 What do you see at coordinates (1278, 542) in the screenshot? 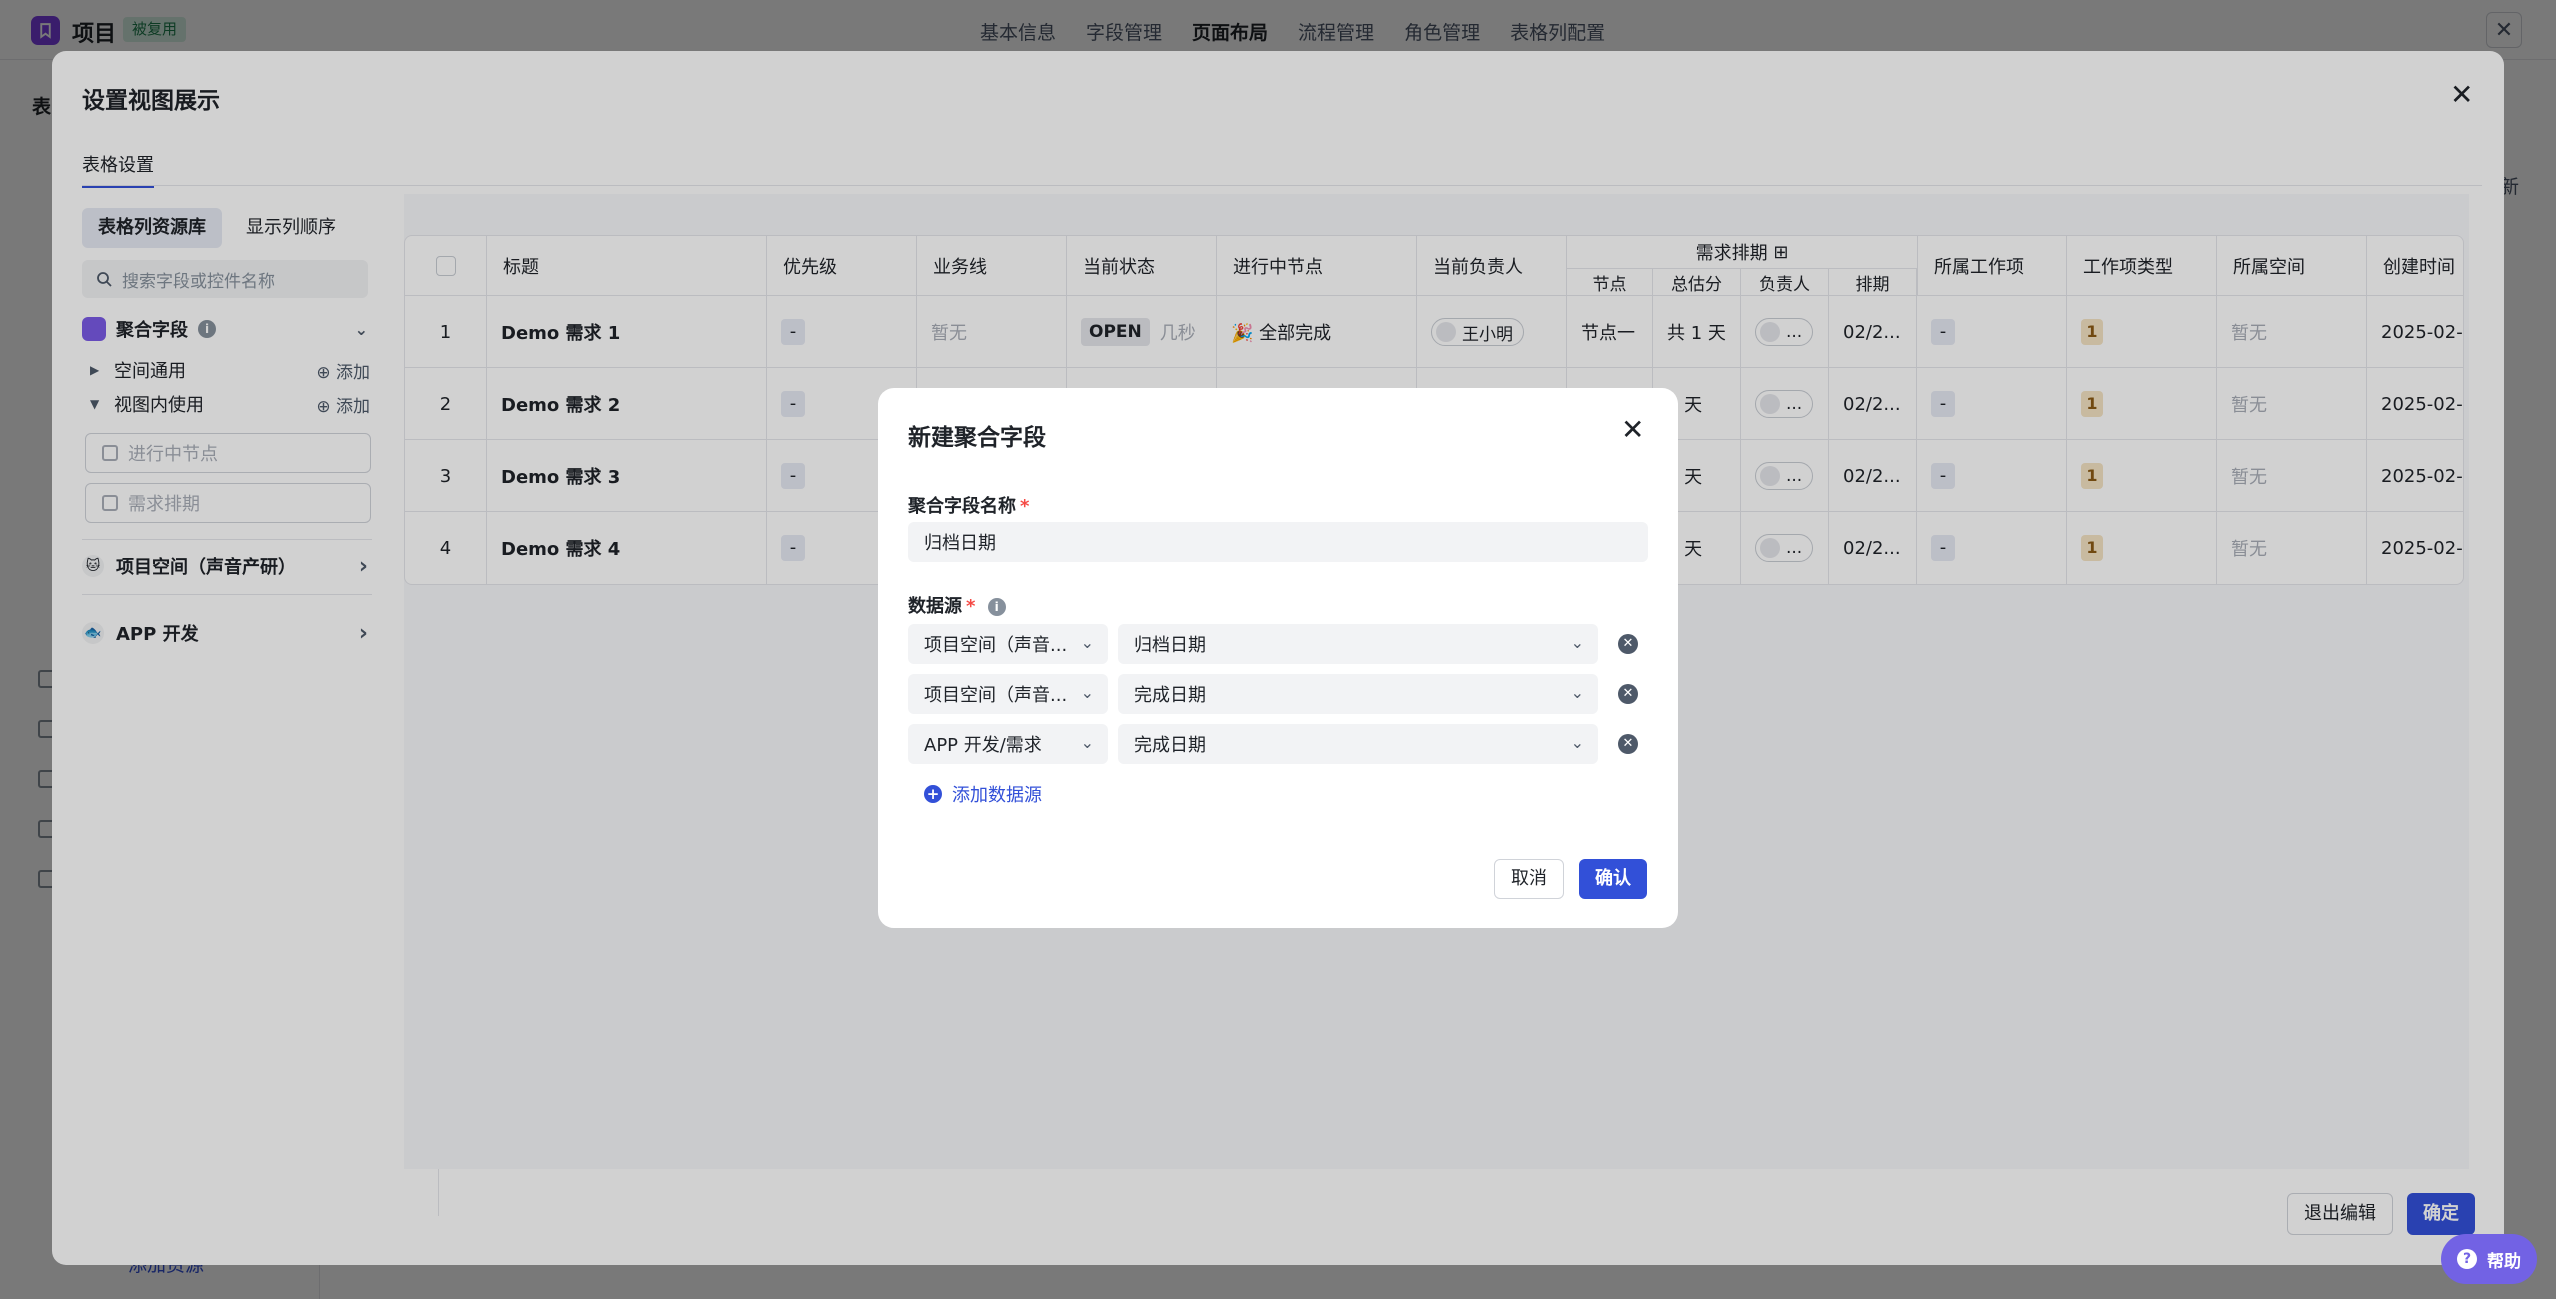
I see `field-name-input` at bounding box center [1278, 542].